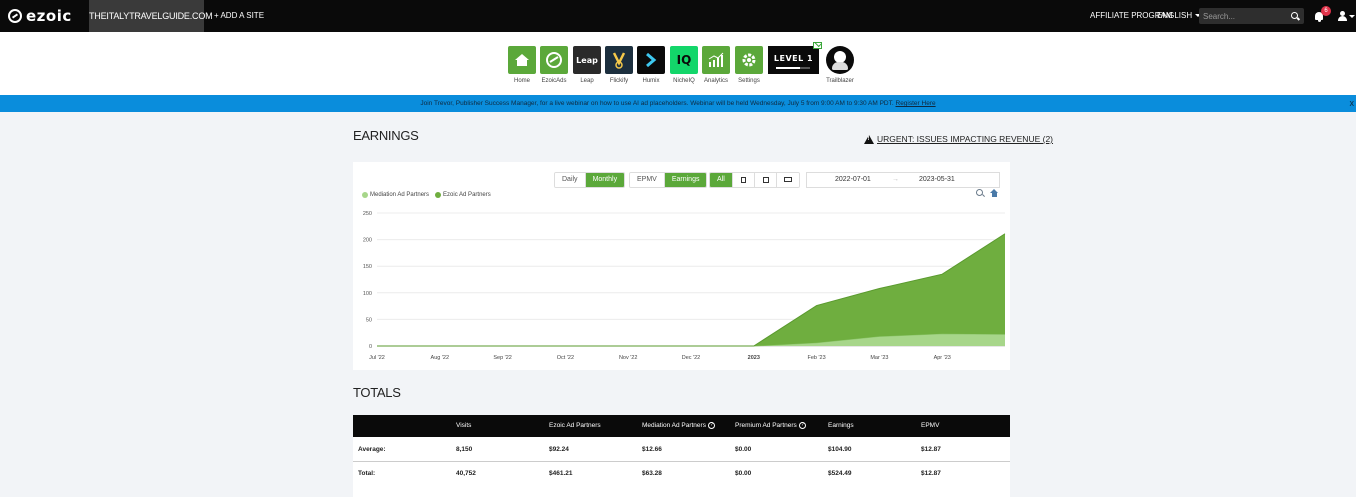 This screenshot has width=1356, height=497. Describe the element at coordinates (817, 358) in the screenshot. I see `x-tick-label: Feb '23` at that location.